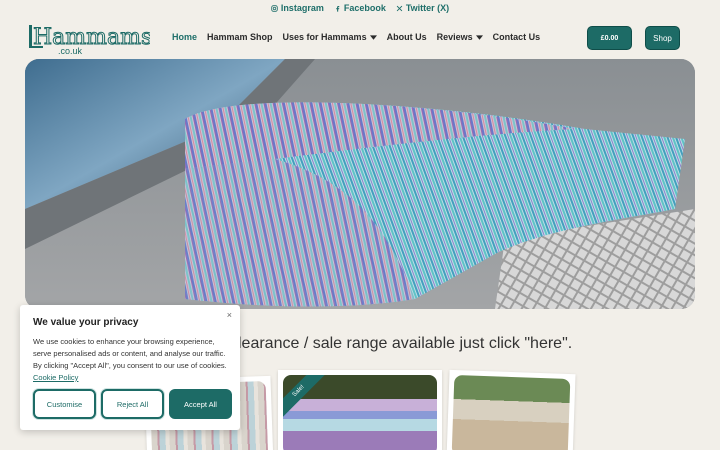 The width and height of the screenshot is (720, 450). I want to click on social-bar: Instagram Facebook Twitter (X), so click(360, 8).